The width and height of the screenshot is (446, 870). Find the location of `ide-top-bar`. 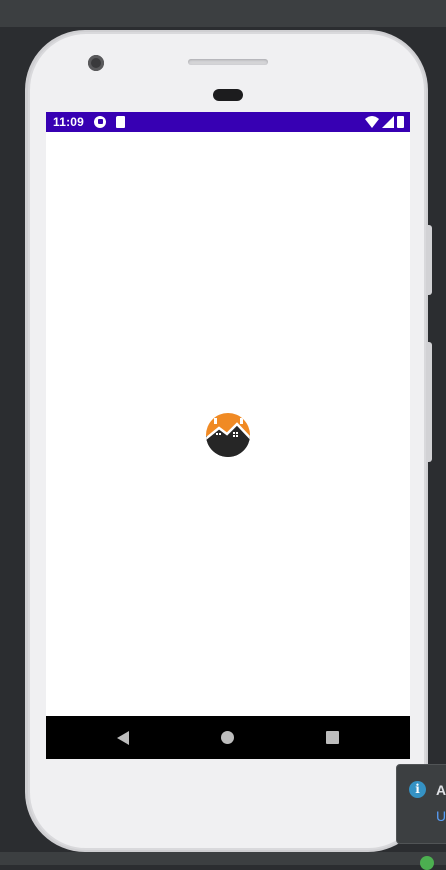

ide-top-bar is located at coordinates (223, 13).